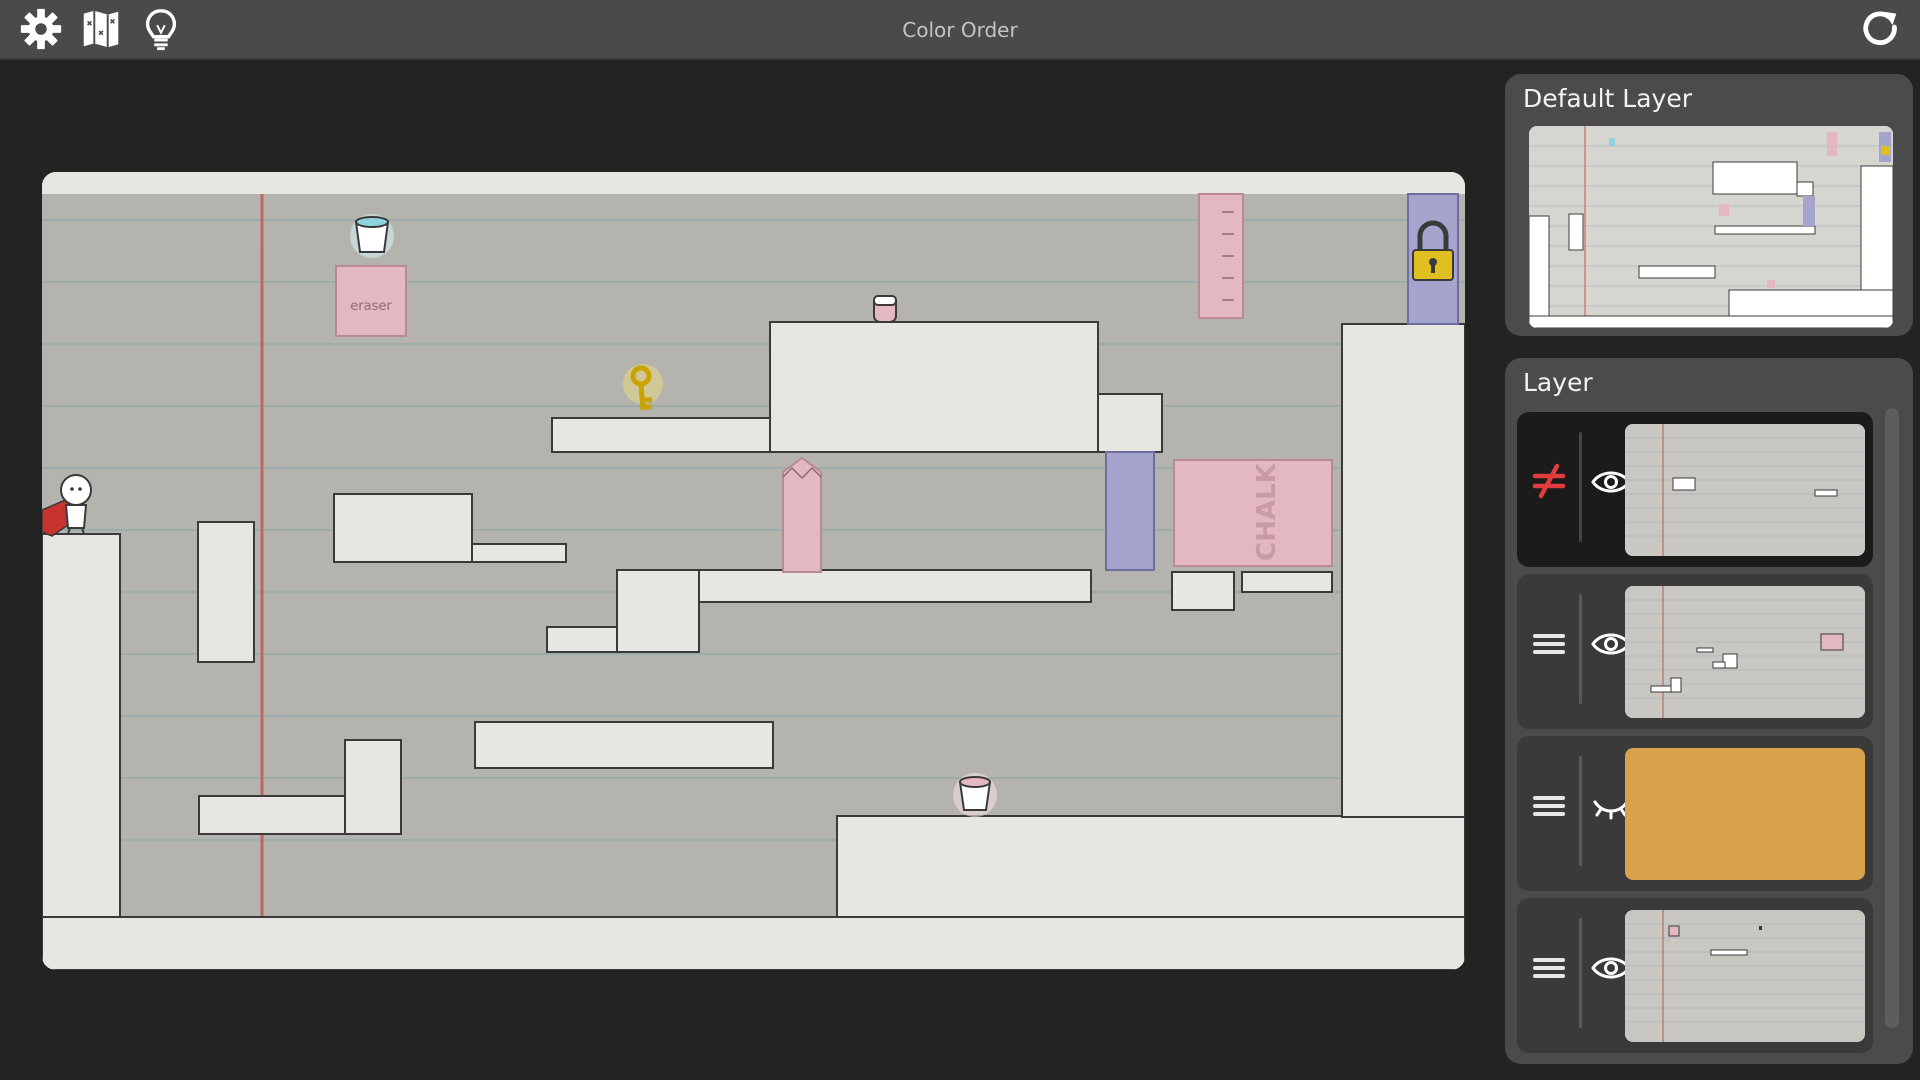 The height and width of the screenshot is (1080, 1920). Describe the element at coordinates (1711, 227) in the screenshot. I see `default-layer-preview` at that location.